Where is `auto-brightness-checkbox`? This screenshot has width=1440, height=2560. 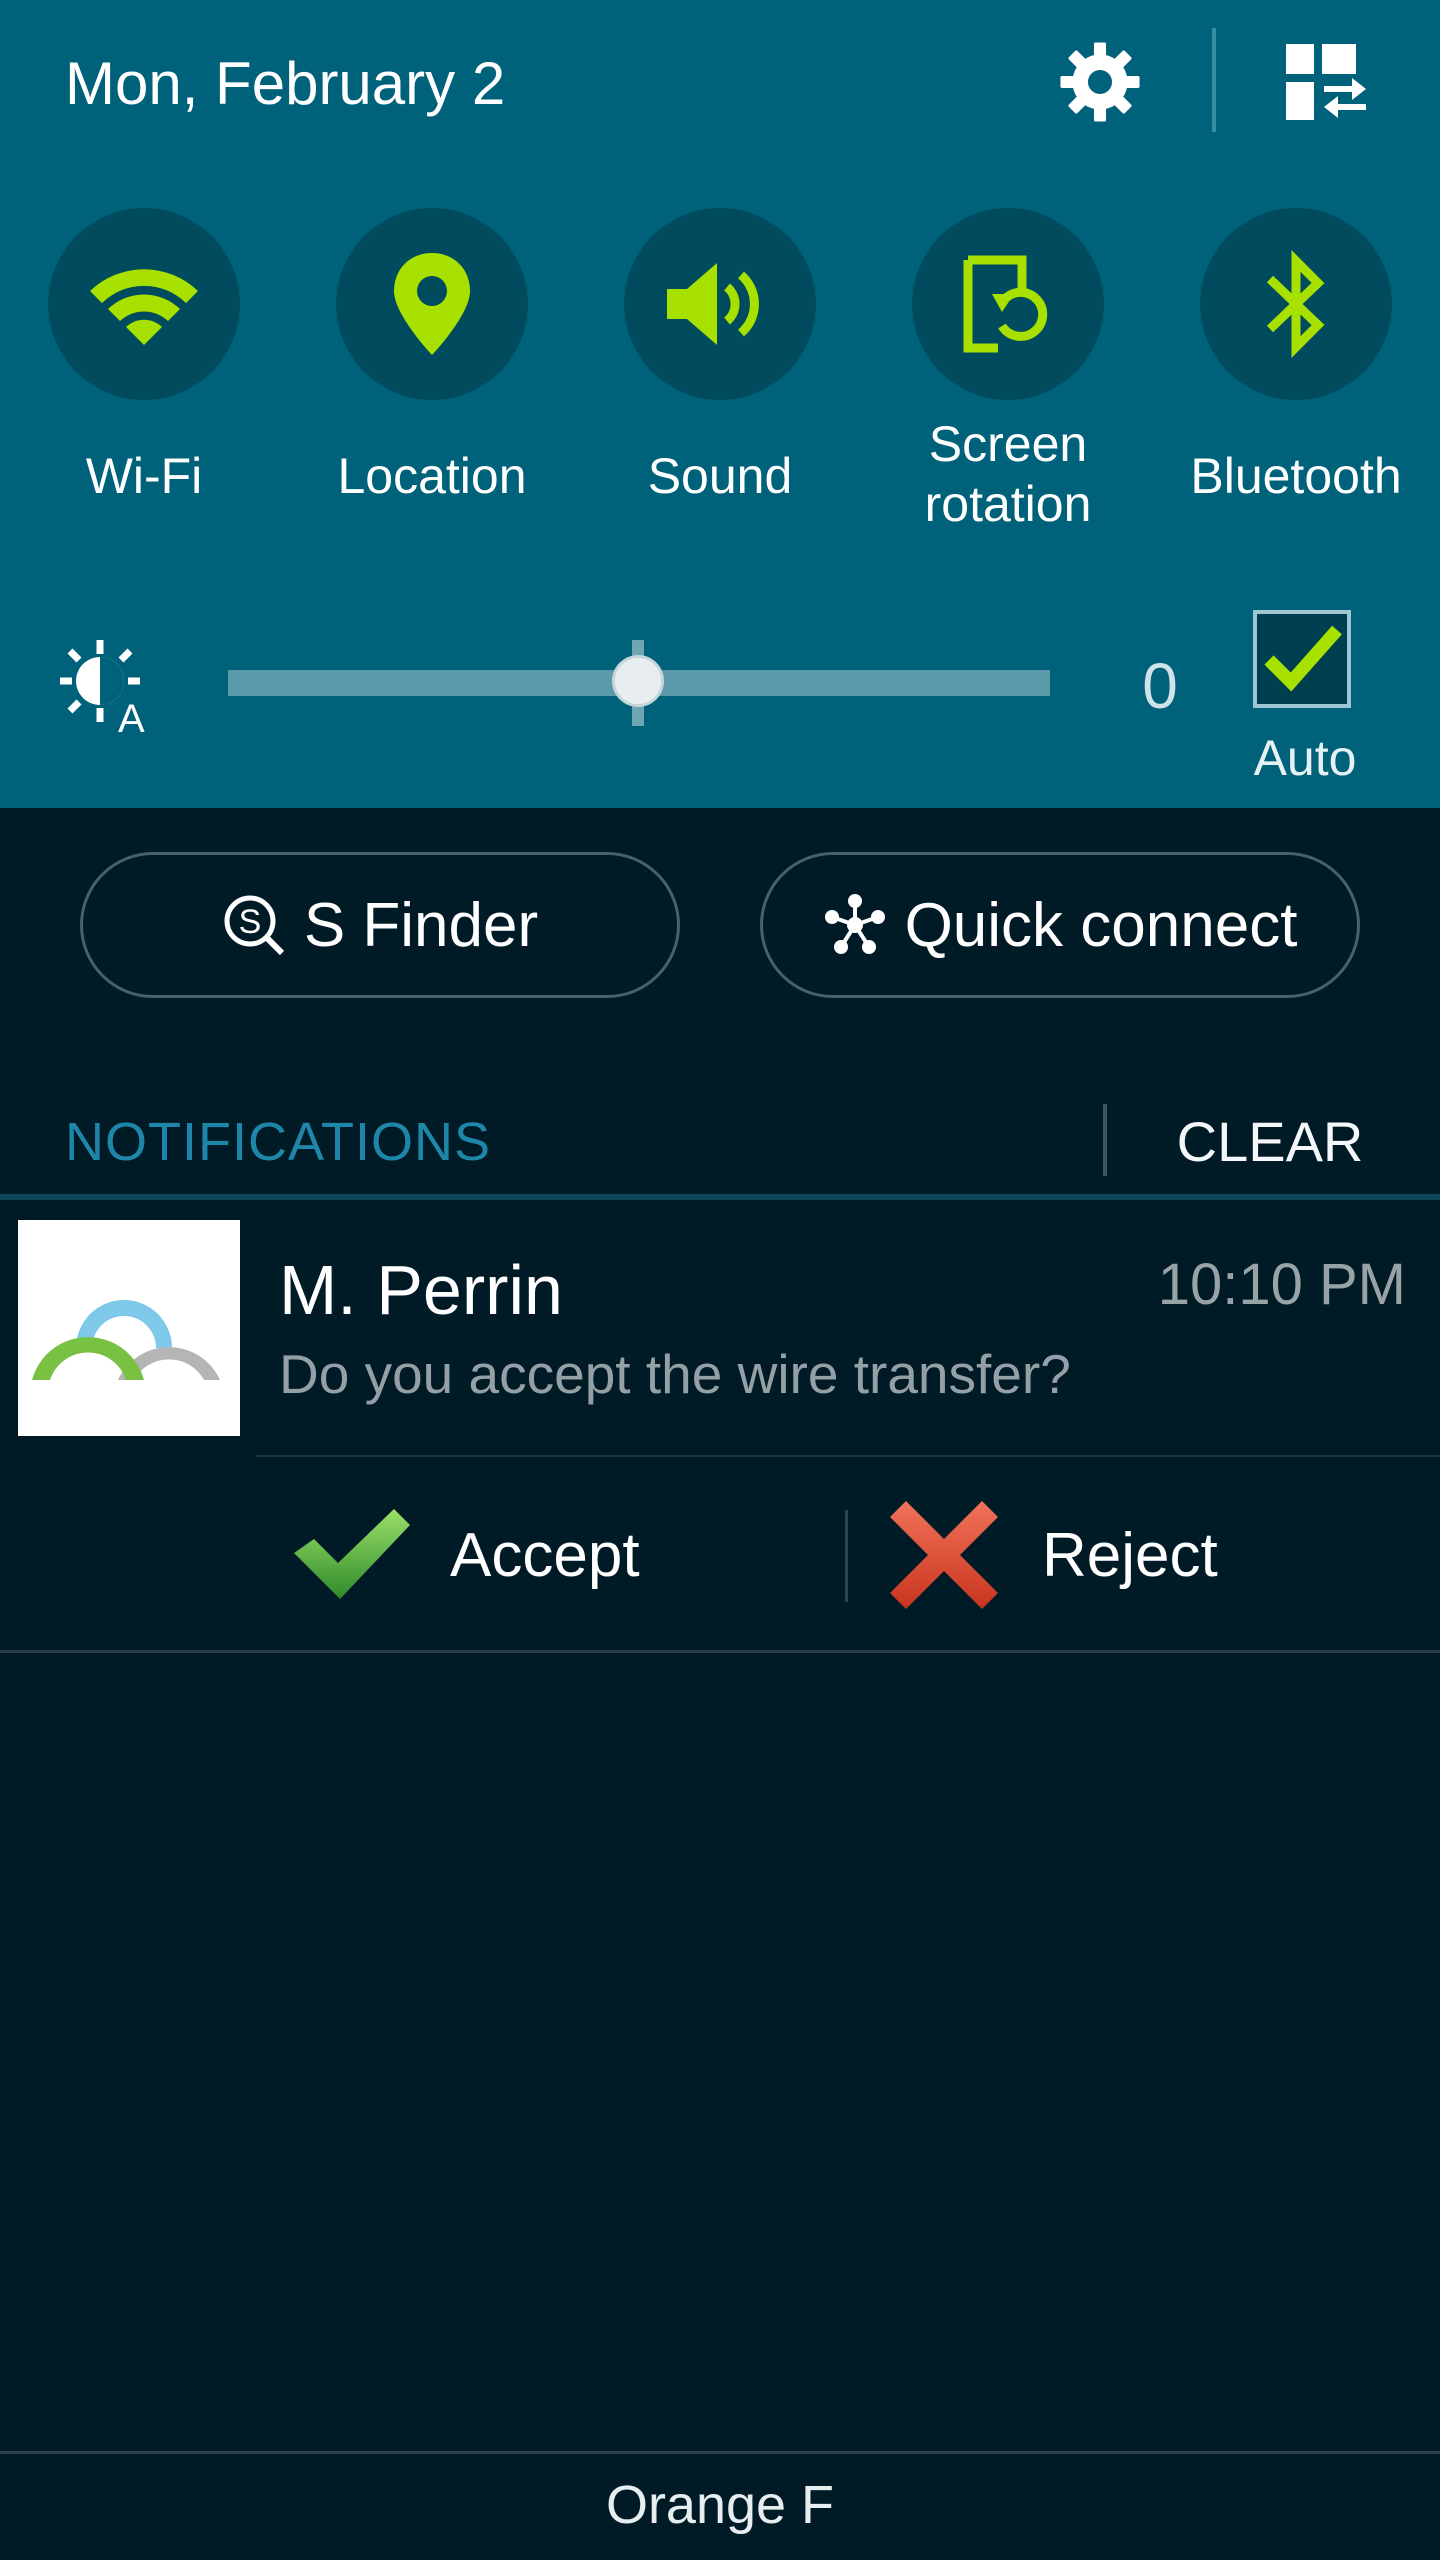 auto-brightness-checkbox is located at coordinates (1302, 659).